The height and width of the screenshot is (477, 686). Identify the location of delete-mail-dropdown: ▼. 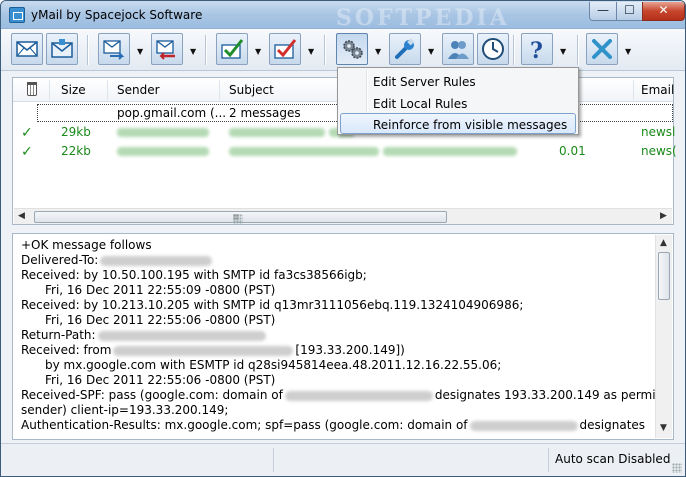
(193, 51).